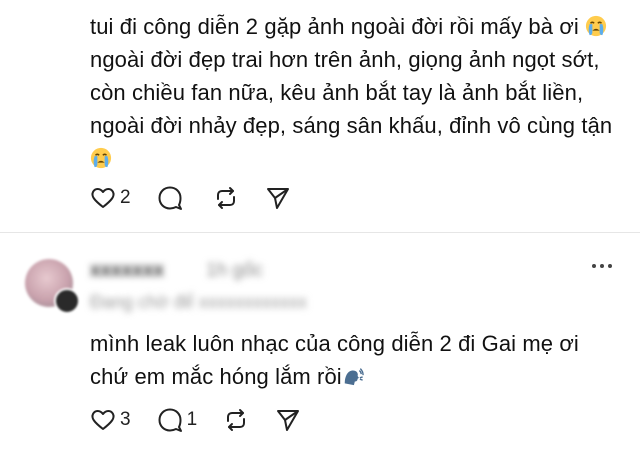  What do you see at coordinates (127, 271) in the screenshot?
I see `author-name-blurred: xxxxxxx` at bounding box center [127, 271].